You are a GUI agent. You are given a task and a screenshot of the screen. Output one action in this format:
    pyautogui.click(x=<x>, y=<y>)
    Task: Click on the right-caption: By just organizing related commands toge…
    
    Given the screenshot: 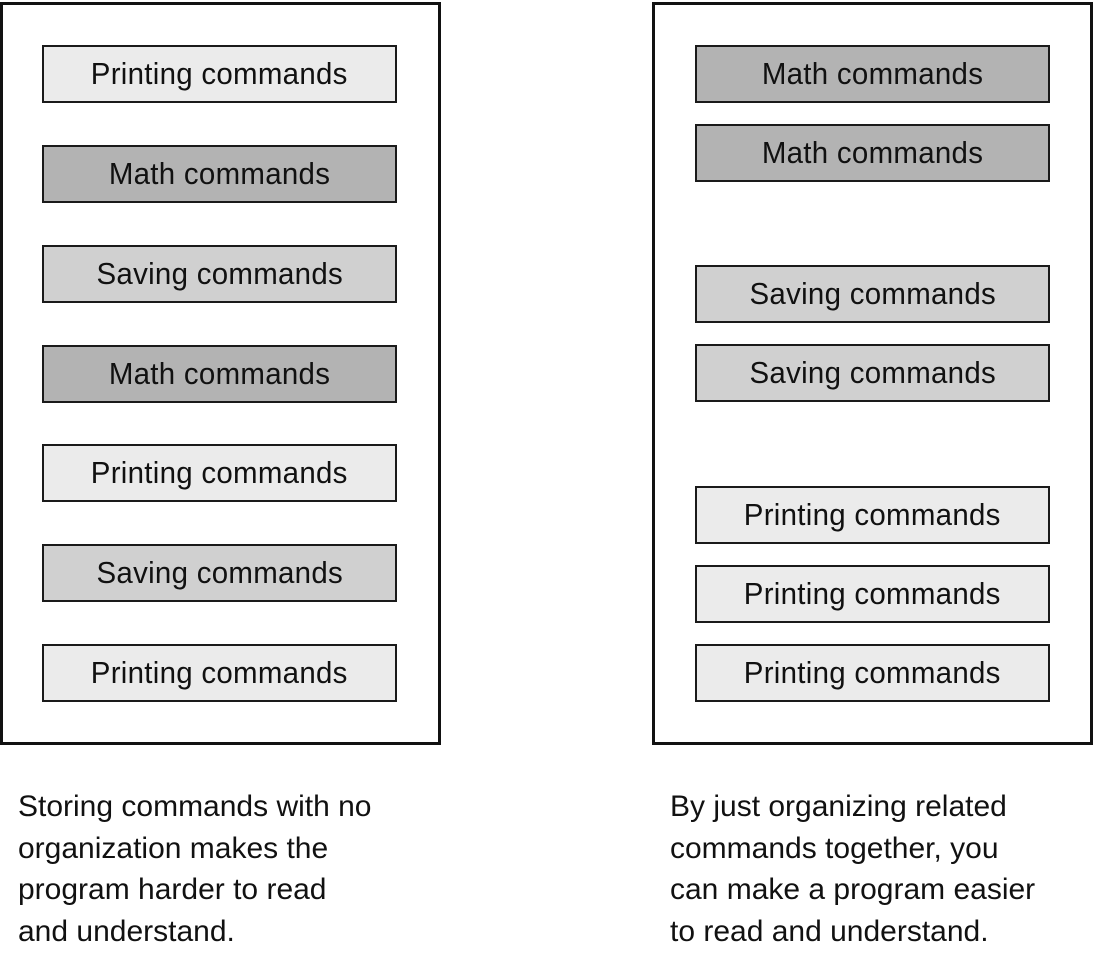 What is the action you would take?
    pyautogui.click(x=853, y=869)
    